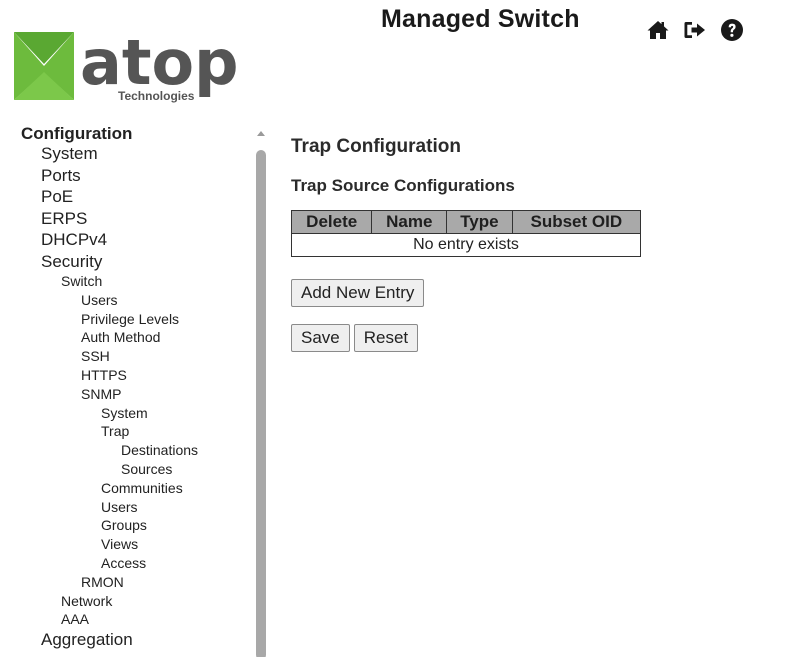  What do you see at coordinates (376, 146) in the screenshot?
I see `page-title: Trap Configuration` at bounding box center [376, 146].